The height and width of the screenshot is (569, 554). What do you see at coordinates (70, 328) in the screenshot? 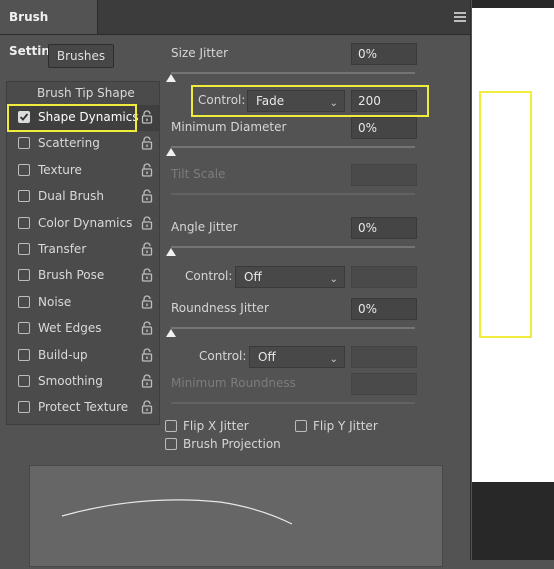
I see `wet-edges-label: Wet Edges` at bounding box center [70, 328].